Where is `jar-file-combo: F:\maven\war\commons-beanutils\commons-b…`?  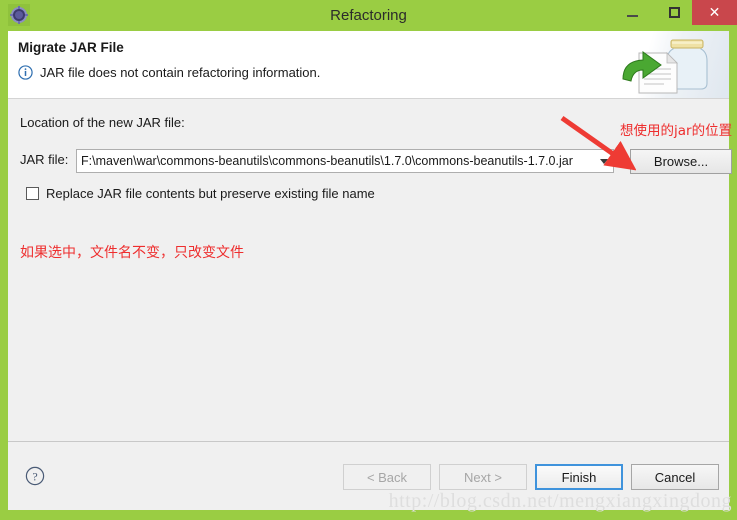
jar-file-combo: F:\maven\war\commons-beanutils\commons-b… is located at coordinates (345, 161).